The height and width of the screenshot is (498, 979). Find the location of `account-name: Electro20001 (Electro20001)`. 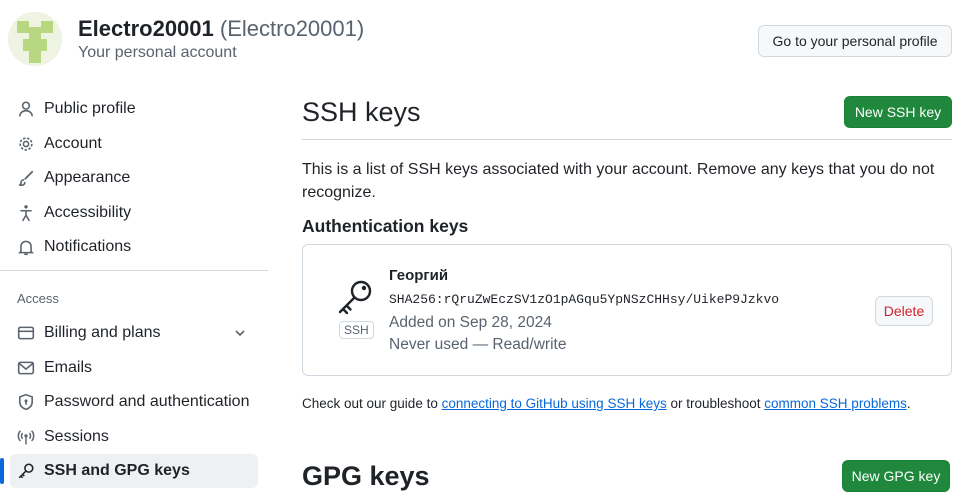

account-name: Electro20001 (Electro20001) is located at coordinates (221, 29).